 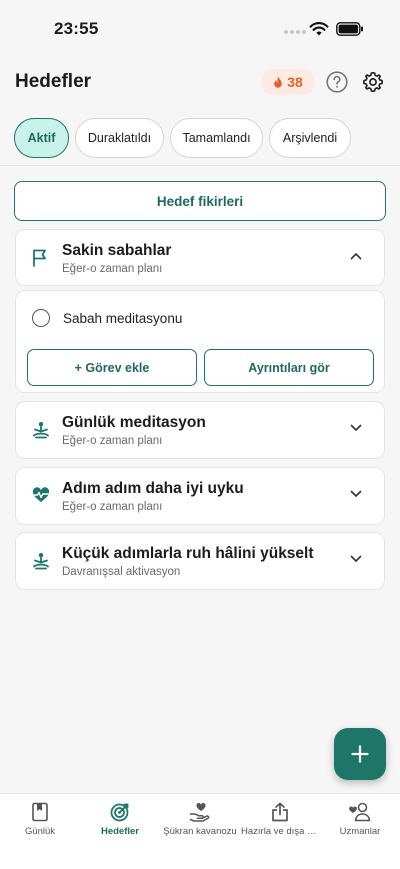 What do you see at coordinates (200, 29) in the screenshot?
I see `status-bar: 23:55` at bounding box center [200, 29].